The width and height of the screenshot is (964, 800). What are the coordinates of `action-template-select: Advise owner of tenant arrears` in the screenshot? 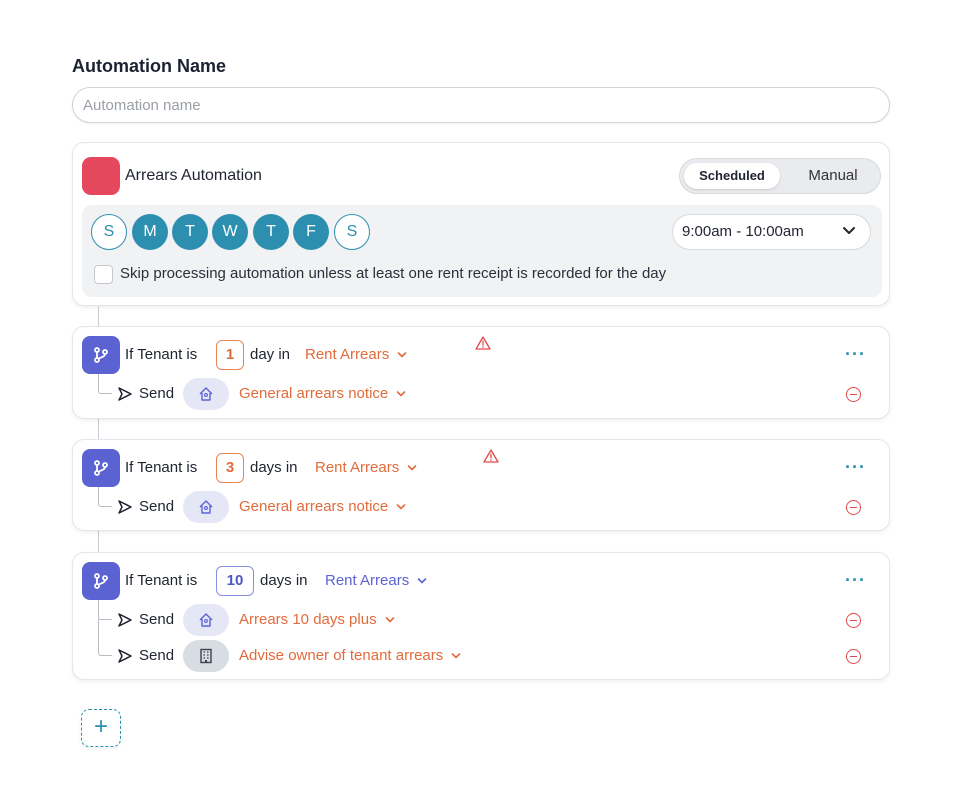 It's located at (350, 655).